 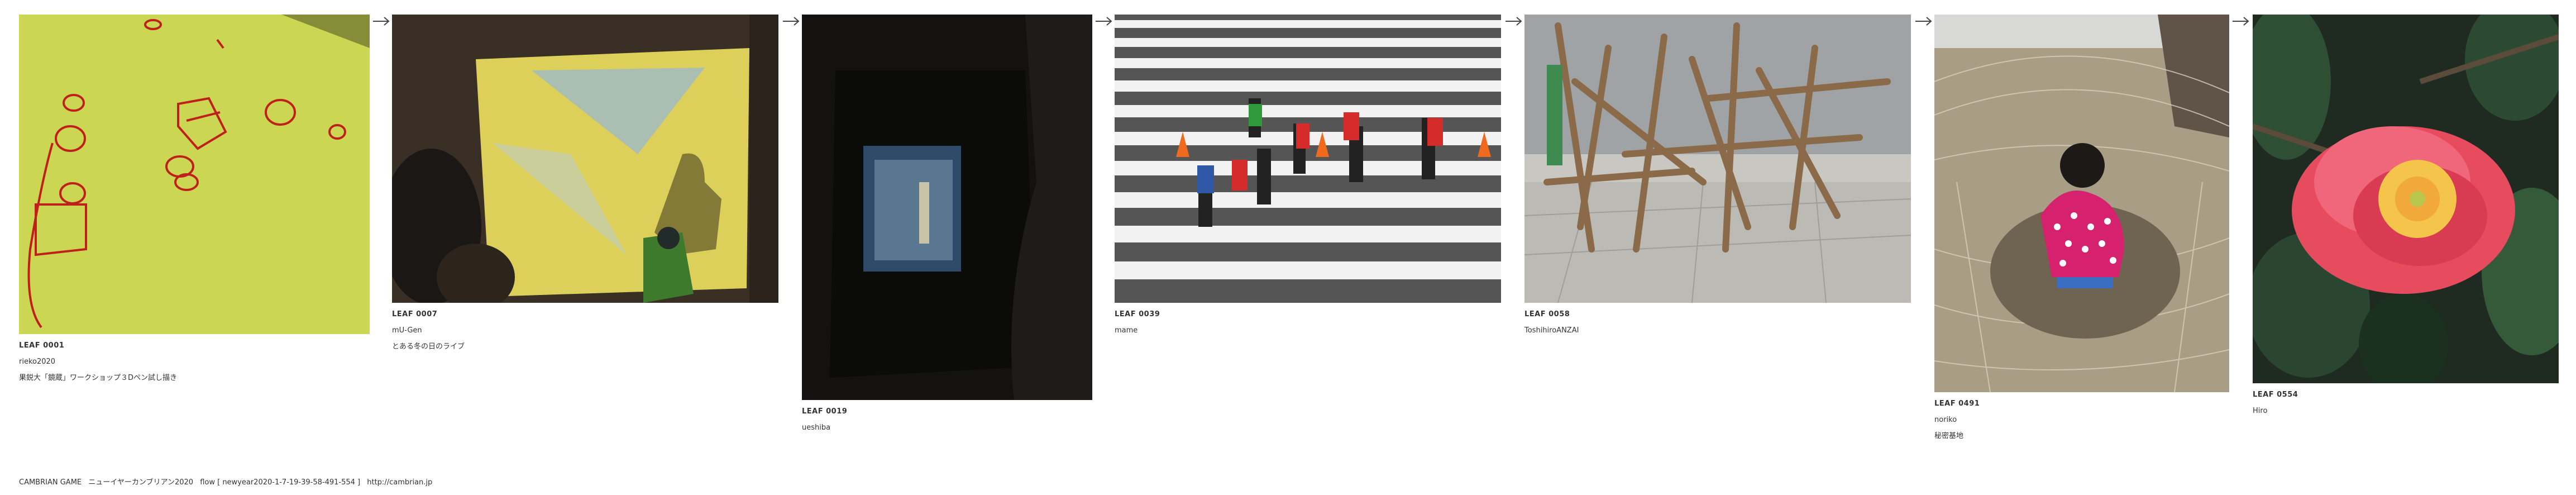 What do you see at coordinates (825, 428) in the screenshot?
I see `leaf-author: ueshiba` at bounding box center [825, 428].